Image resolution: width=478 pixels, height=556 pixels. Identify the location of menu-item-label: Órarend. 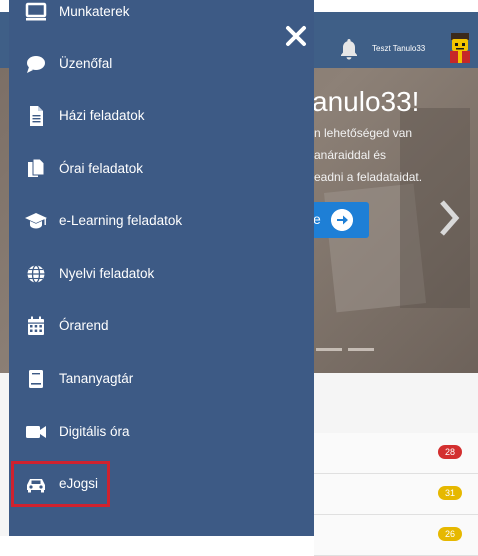
(84, 325).